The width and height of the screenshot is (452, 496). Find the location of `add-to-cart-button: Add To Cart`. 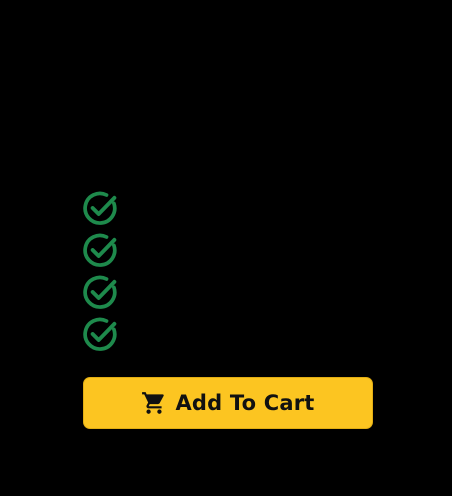

add-to-cart-button: Add To Cart is located at coordinates (228, 403).